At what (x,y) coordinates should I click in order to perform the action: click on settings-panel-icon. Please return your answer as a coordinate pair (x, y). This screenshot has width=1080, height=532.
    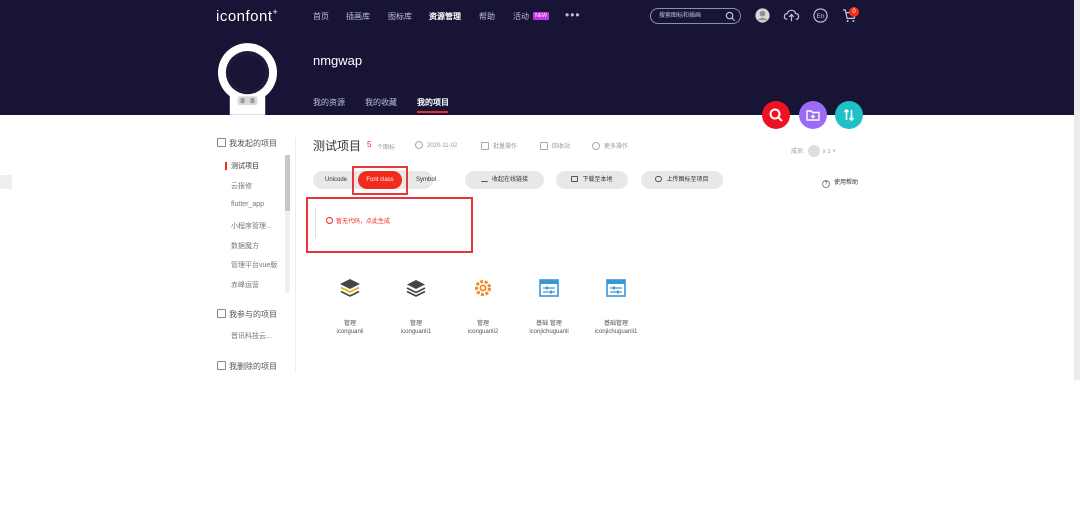
    Looking at the image, I should click on (616, 288).